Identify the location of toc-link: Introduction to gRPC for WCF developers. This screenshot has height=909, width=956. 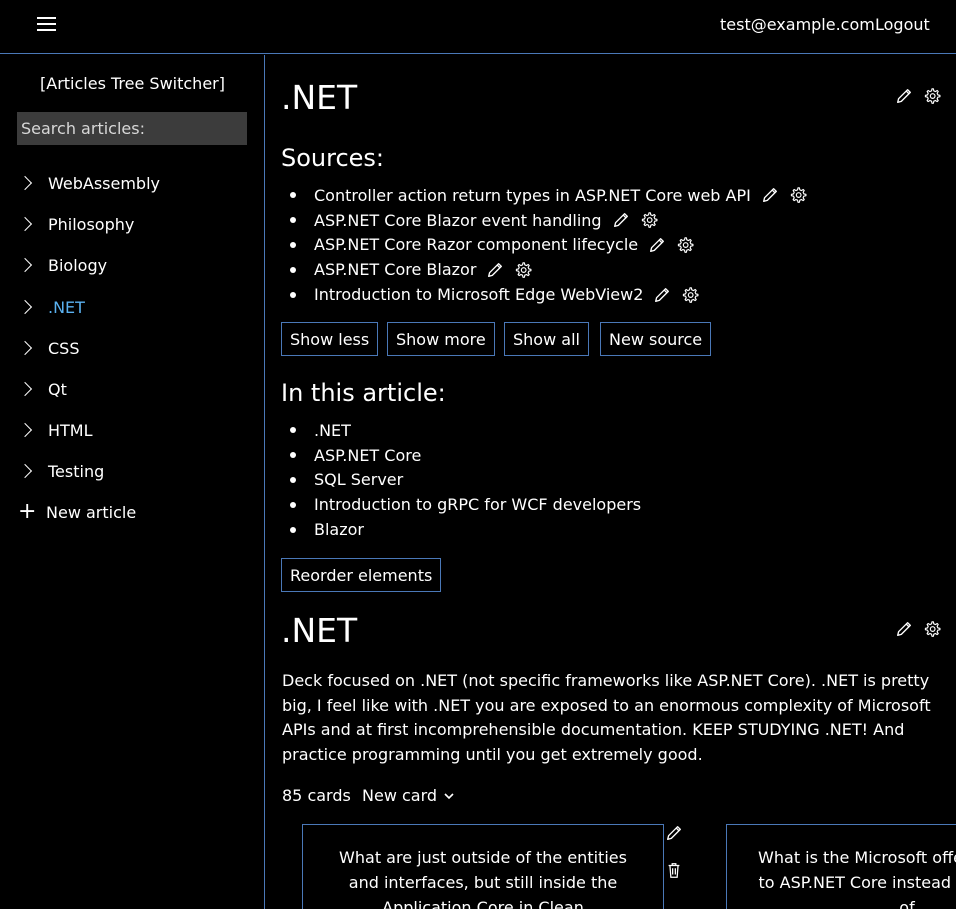
(477, 504).